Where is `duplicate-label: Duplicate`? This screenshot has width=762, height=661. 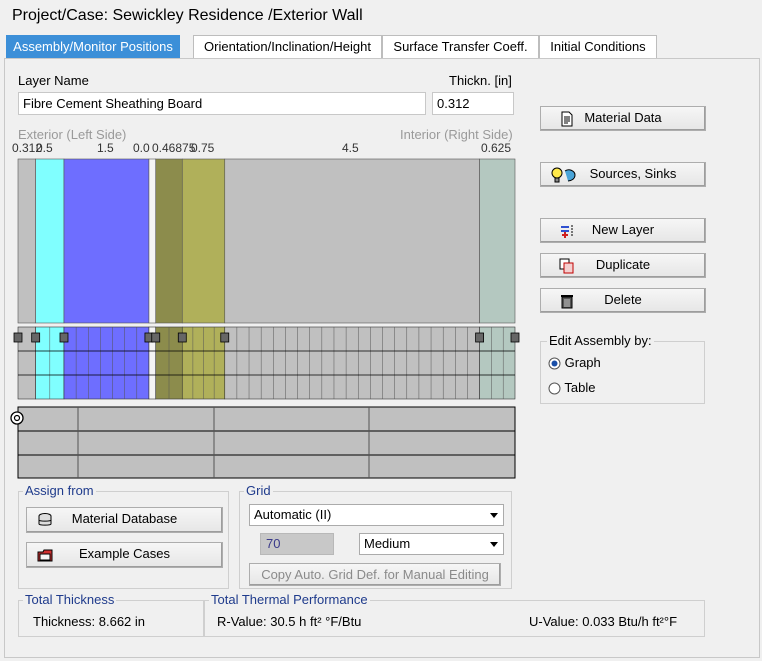 duplicate-label: Duplicate is located at coordinates (623, 264).